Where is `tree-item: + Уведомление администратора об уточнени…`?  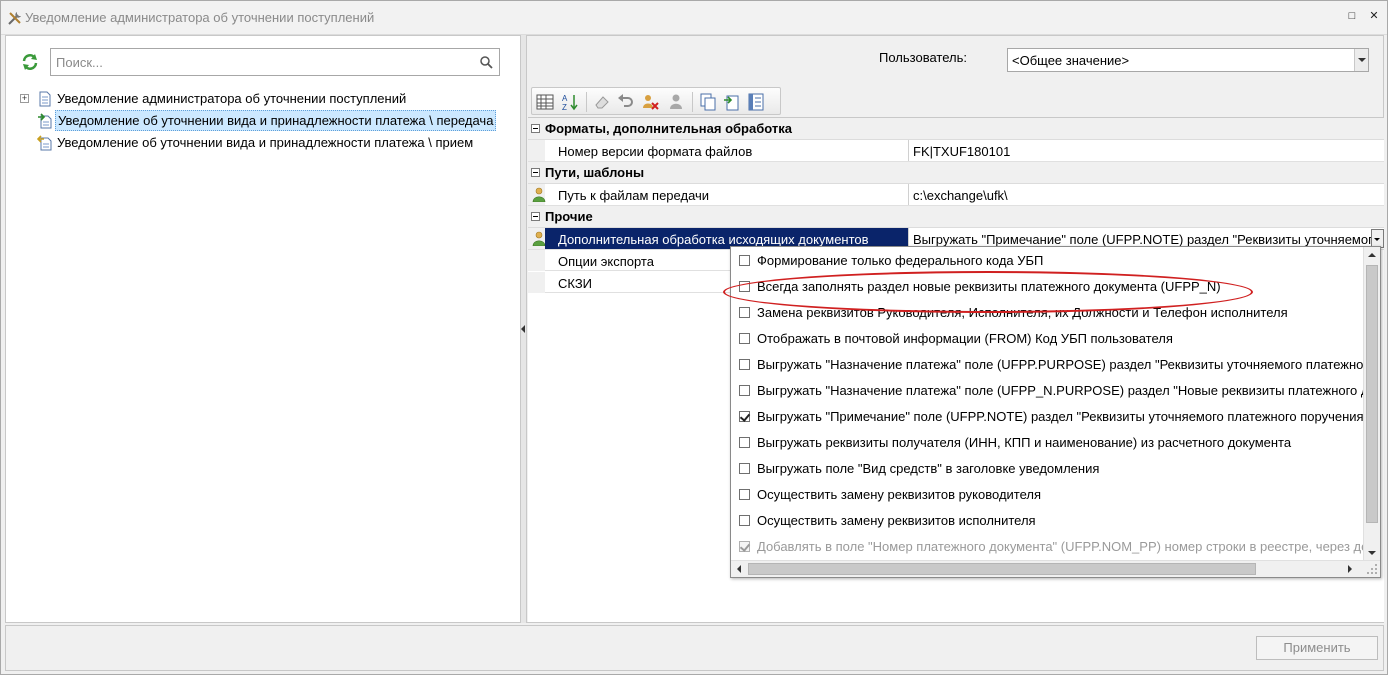 tree-item: + Уведомление администратора об уточнени… is located at coordinates (267, 99).